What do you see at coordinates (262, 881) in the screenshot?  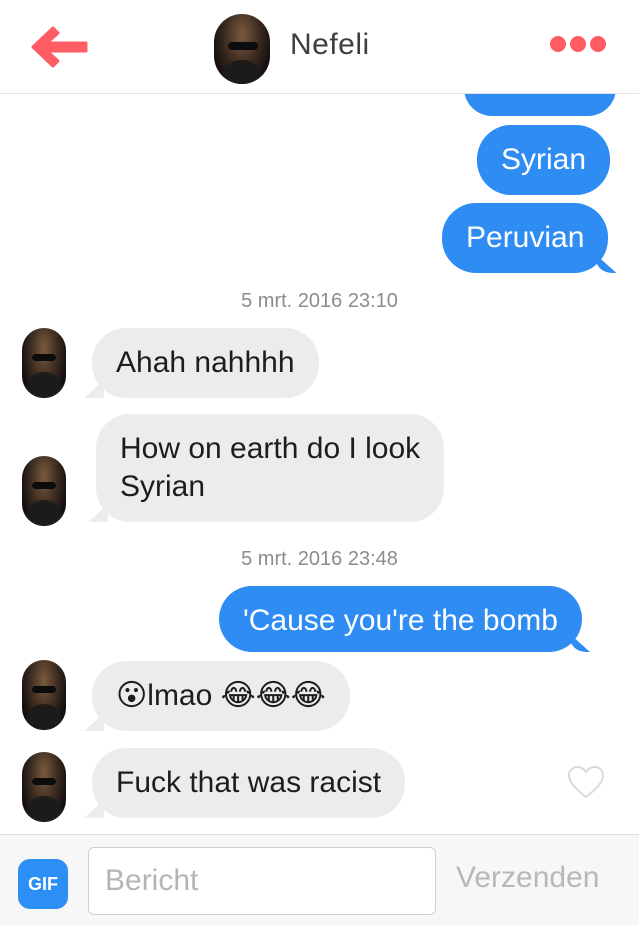 I see `message-input` at bounding box center [262, 881].